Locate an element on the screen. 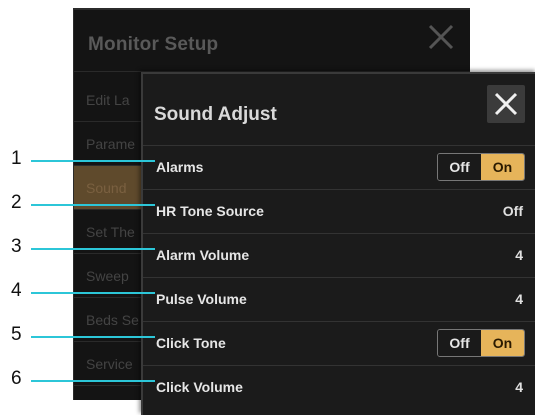 This screenshot has width=535, height=415. hr-tone-source-value: Off is located at coordinates (512, 211).